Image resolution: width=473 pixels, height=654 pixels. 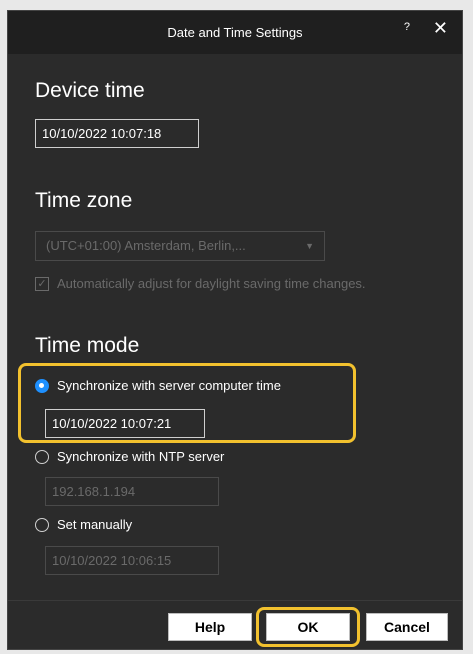 What do you see at coordinates (42, 386) in the screenshot?
I see `radio-checked-icon` at bounding box center [42, 386].